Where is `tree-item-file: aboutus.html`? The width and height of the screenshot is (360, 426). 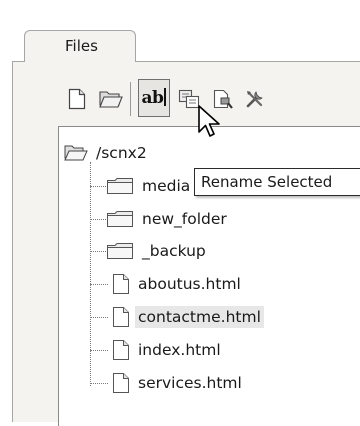
tree-item-file: aboutus.html is located at coordinates (178, 284).